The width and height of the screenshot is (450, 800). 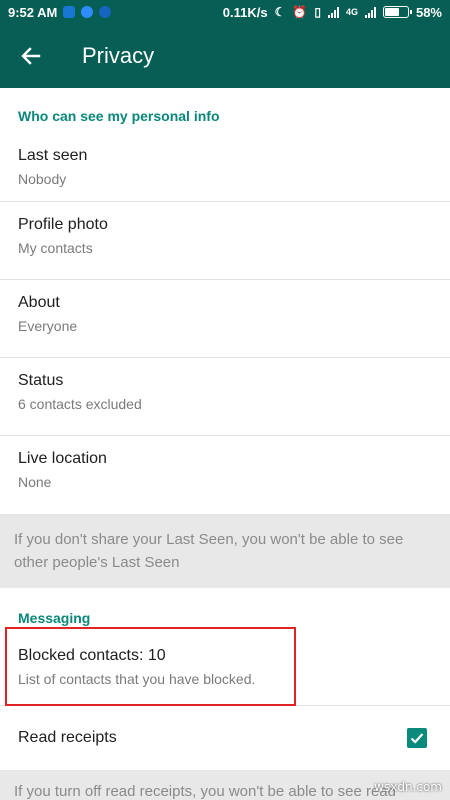 What do you see at coordinates (225, 170) in the screenshot?
I see `setting-last-seen: Last seen Nobody` at bounding box center [225, 170].